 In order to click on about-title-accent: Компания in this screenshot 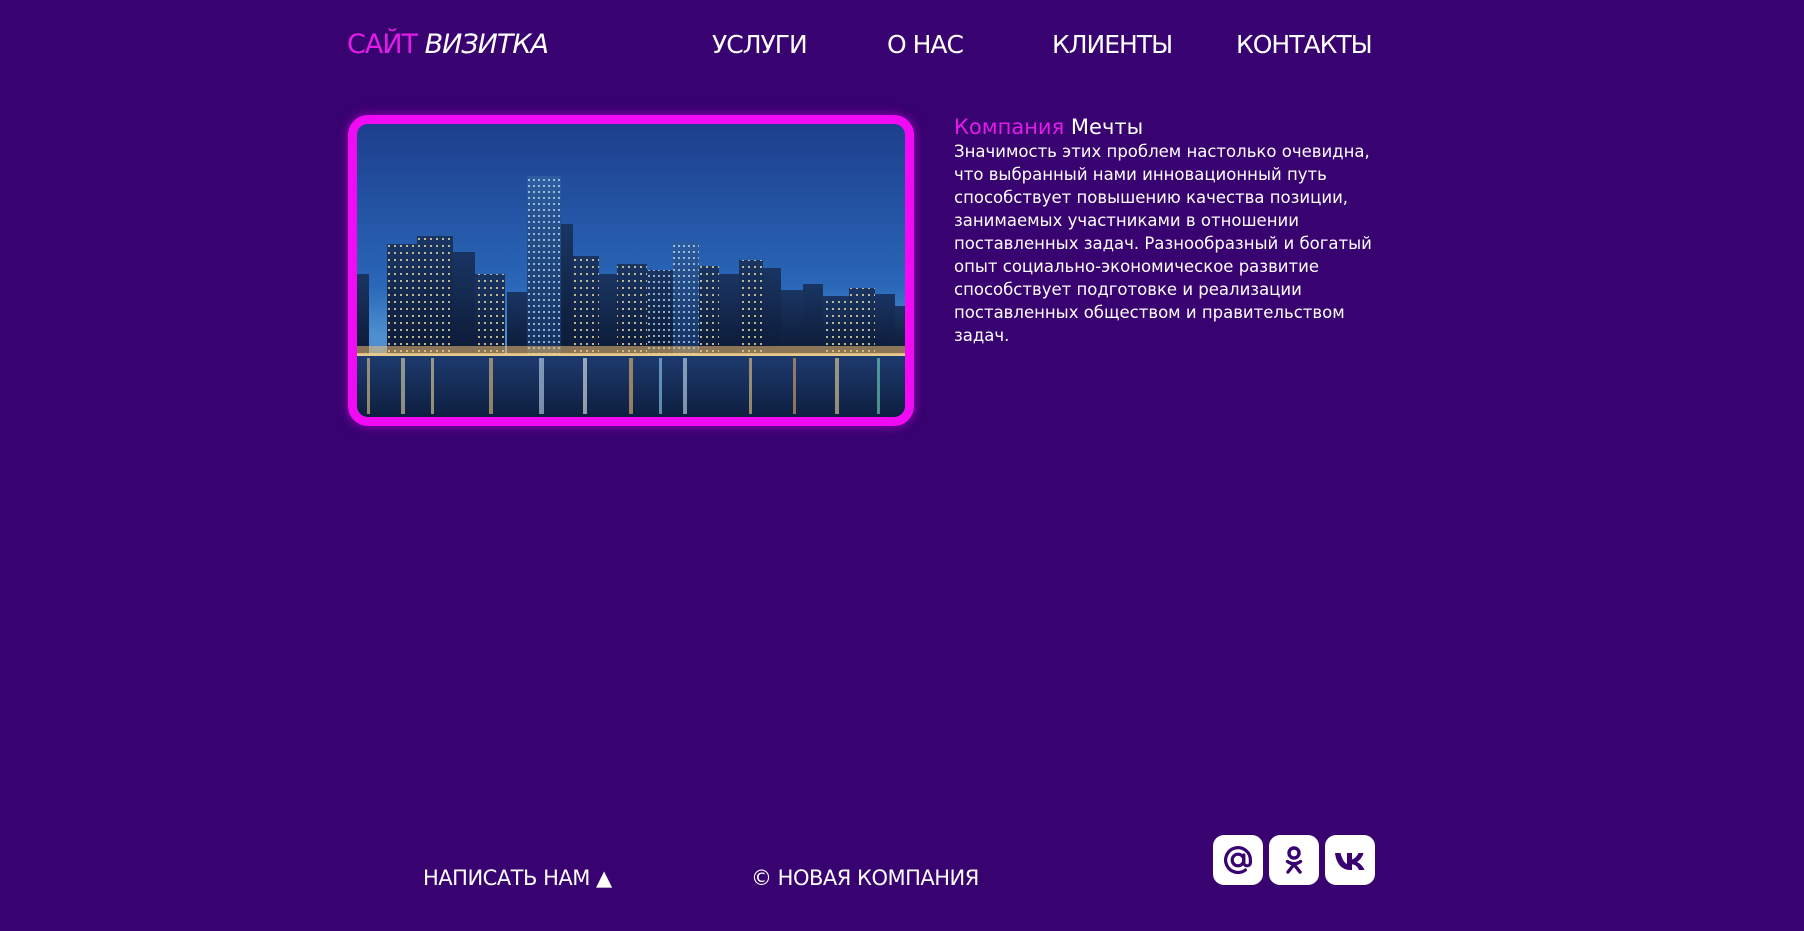, I will do `click(1009, 127)`.